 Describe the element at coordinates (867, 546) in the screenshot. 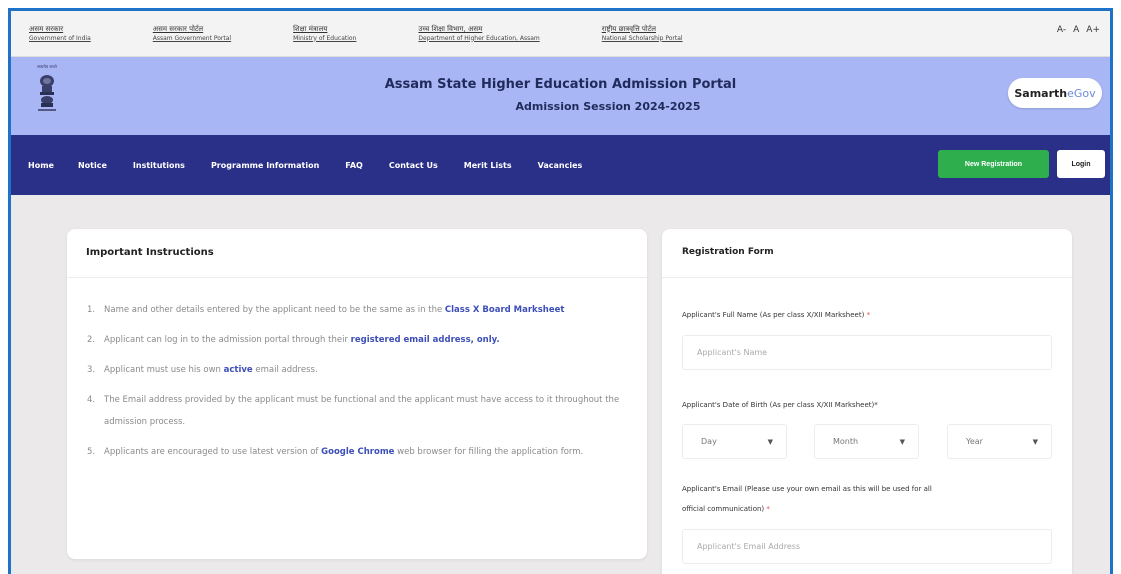

I see `email-input` at that location.